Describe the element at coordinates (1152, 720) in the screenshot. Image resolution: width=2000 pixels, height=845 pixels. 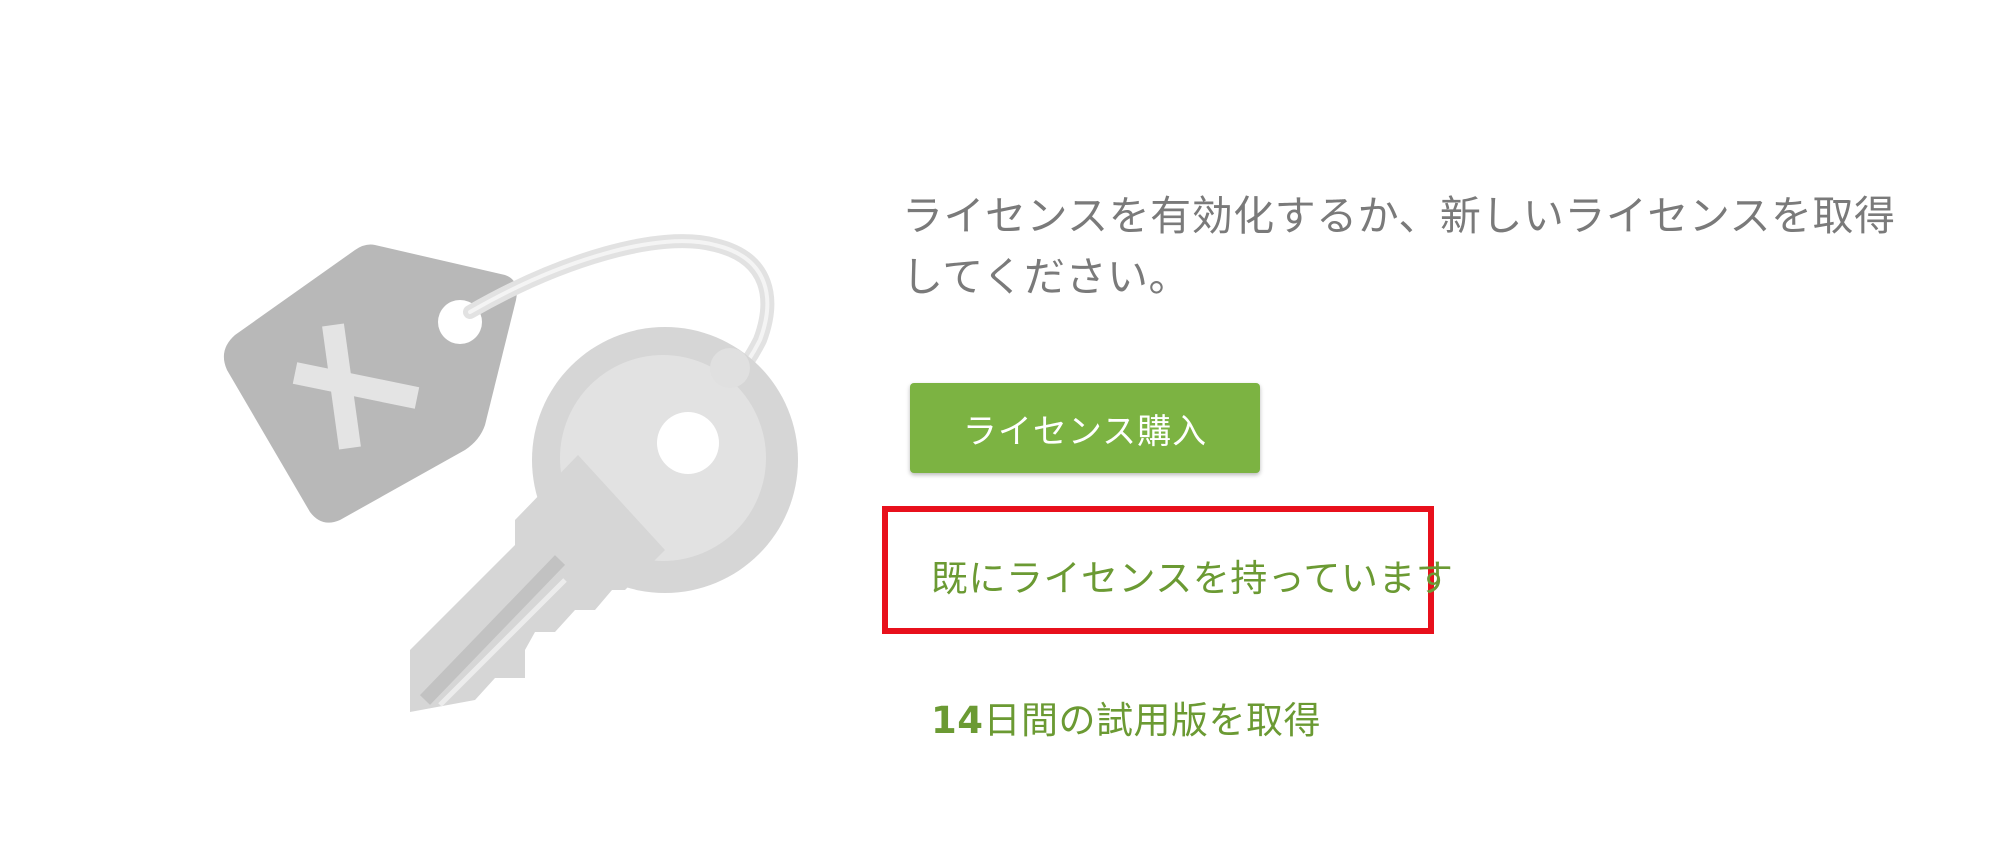
I see `trial-link-label: 日間の試用版を取得` at that location.